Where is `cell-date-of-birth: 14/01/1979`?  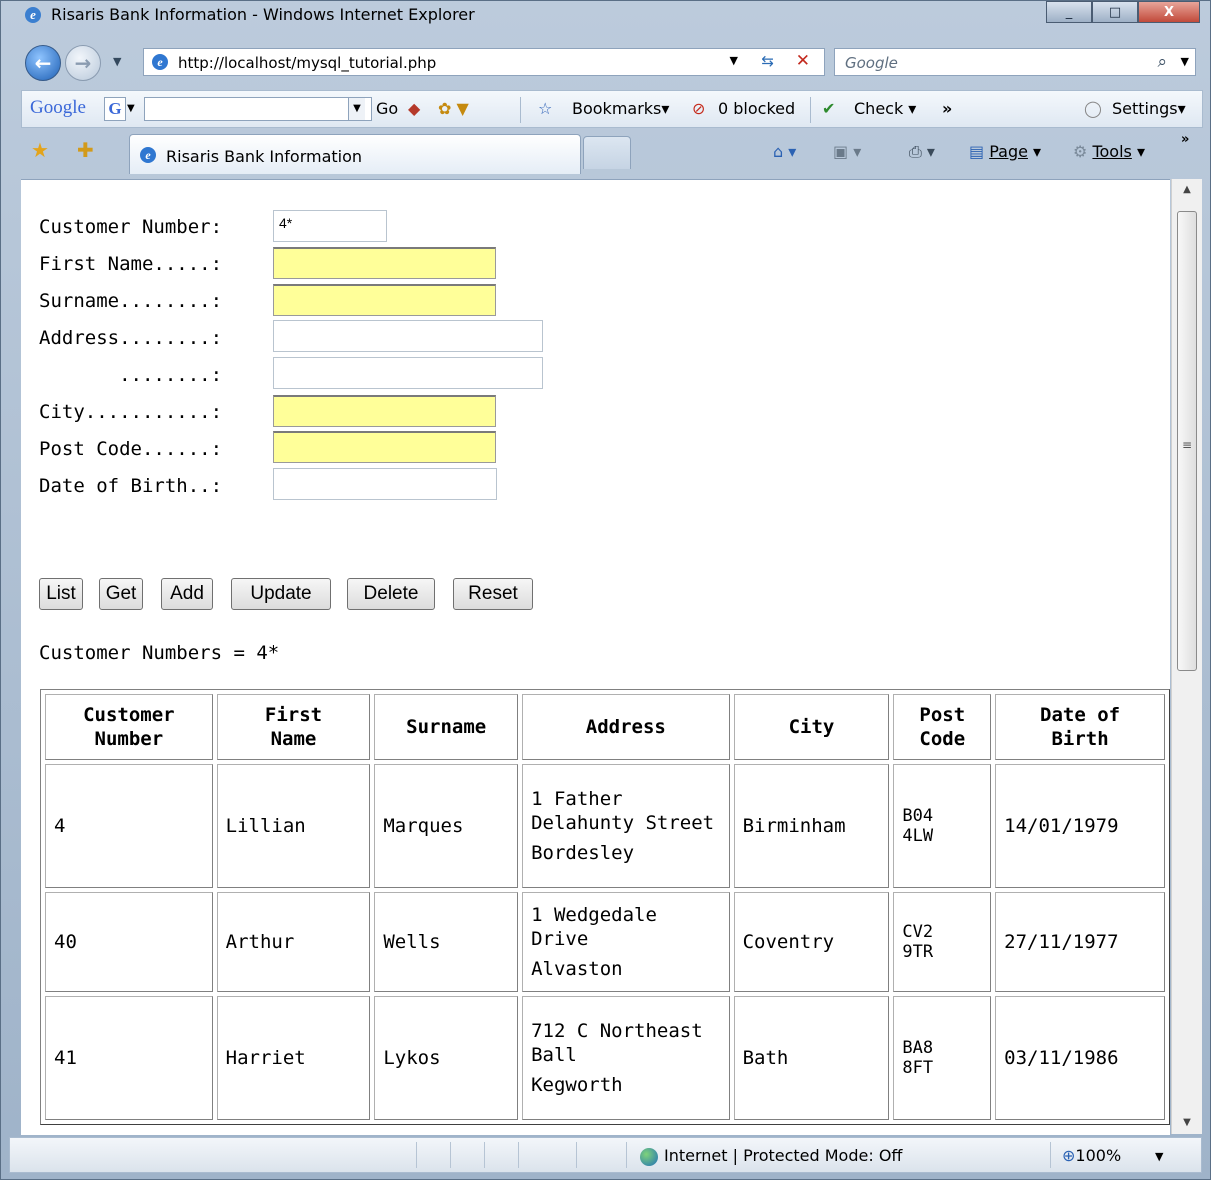 cell-date-of-birth: 14/01/1979 is located at coordinates (1080, 826).